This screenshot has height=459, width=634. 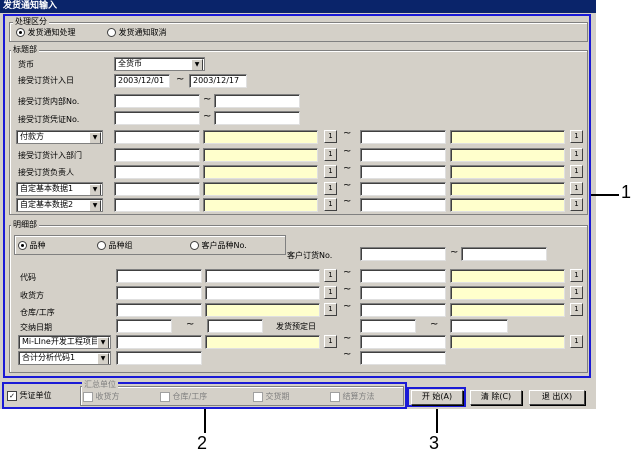 I want to click on order-date-from: 2003/12/01, so click(x=142, y=81).